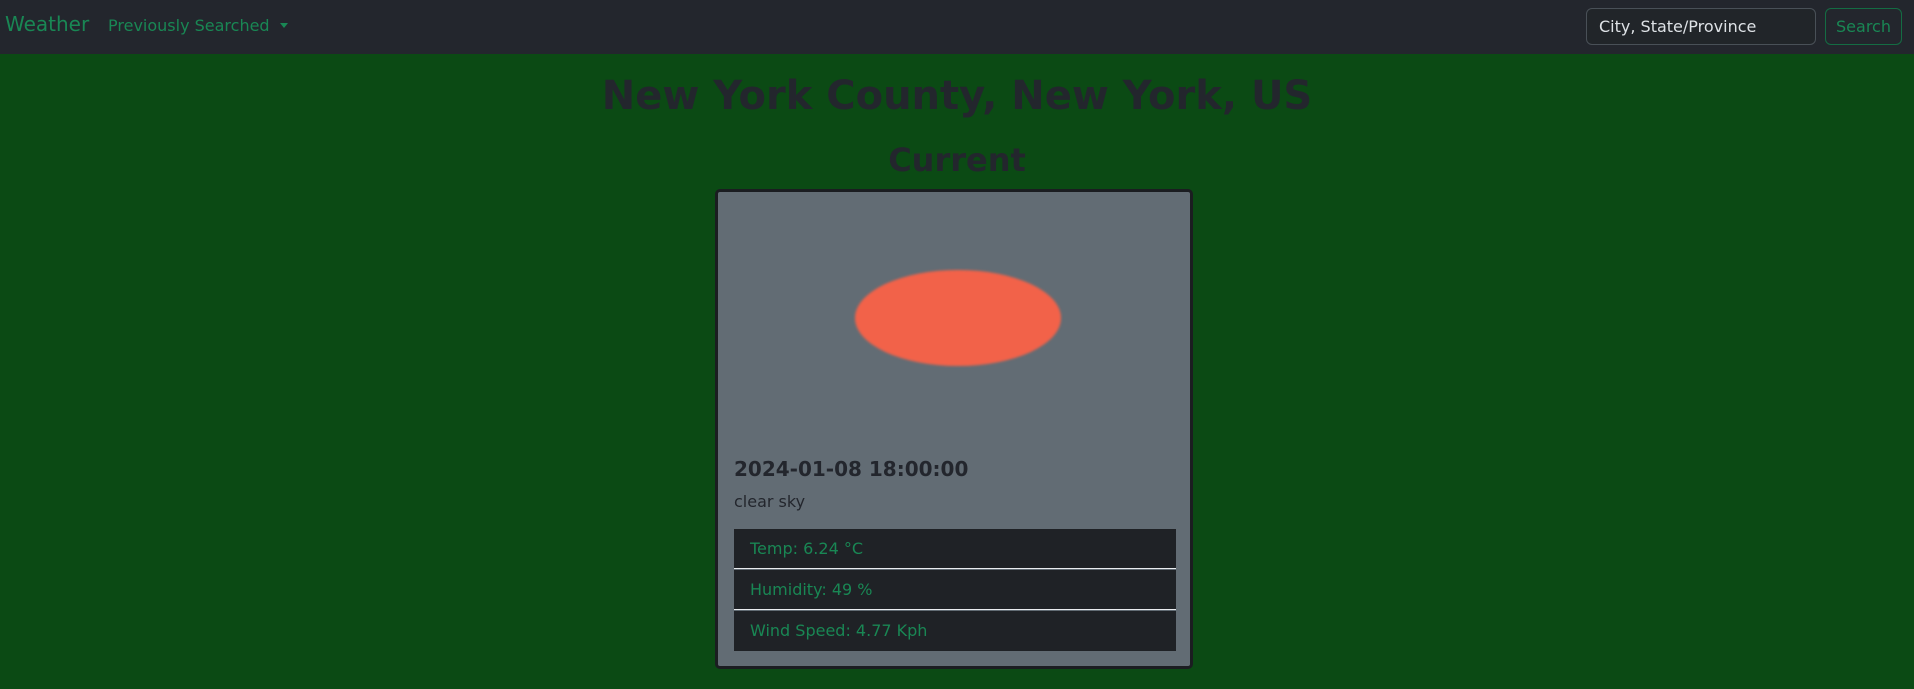  Describe the element at coordinates (1863, 26) in the screenshot. I see `search-button: Search` at that location.